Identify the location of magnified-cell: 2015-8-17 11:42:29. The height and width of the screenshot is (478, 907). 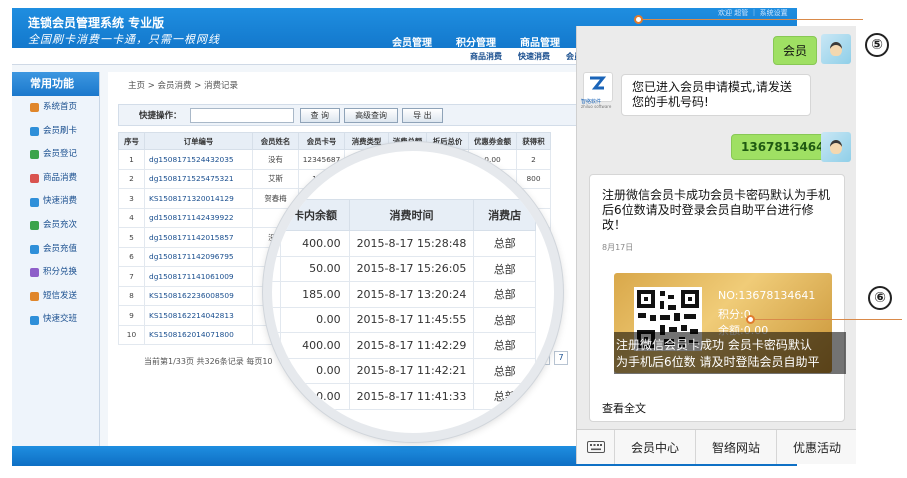
(411, 345).